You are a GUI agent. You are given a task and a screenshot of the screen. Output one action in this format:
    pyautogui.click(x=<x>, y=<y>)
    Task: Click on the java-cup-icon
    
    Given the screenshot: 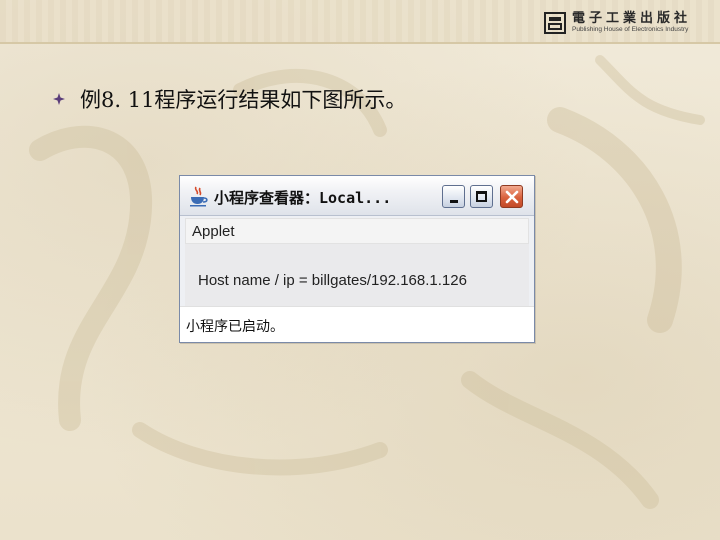 What is the action you would take?
    pyautogui.click(x=199, y=196)
    